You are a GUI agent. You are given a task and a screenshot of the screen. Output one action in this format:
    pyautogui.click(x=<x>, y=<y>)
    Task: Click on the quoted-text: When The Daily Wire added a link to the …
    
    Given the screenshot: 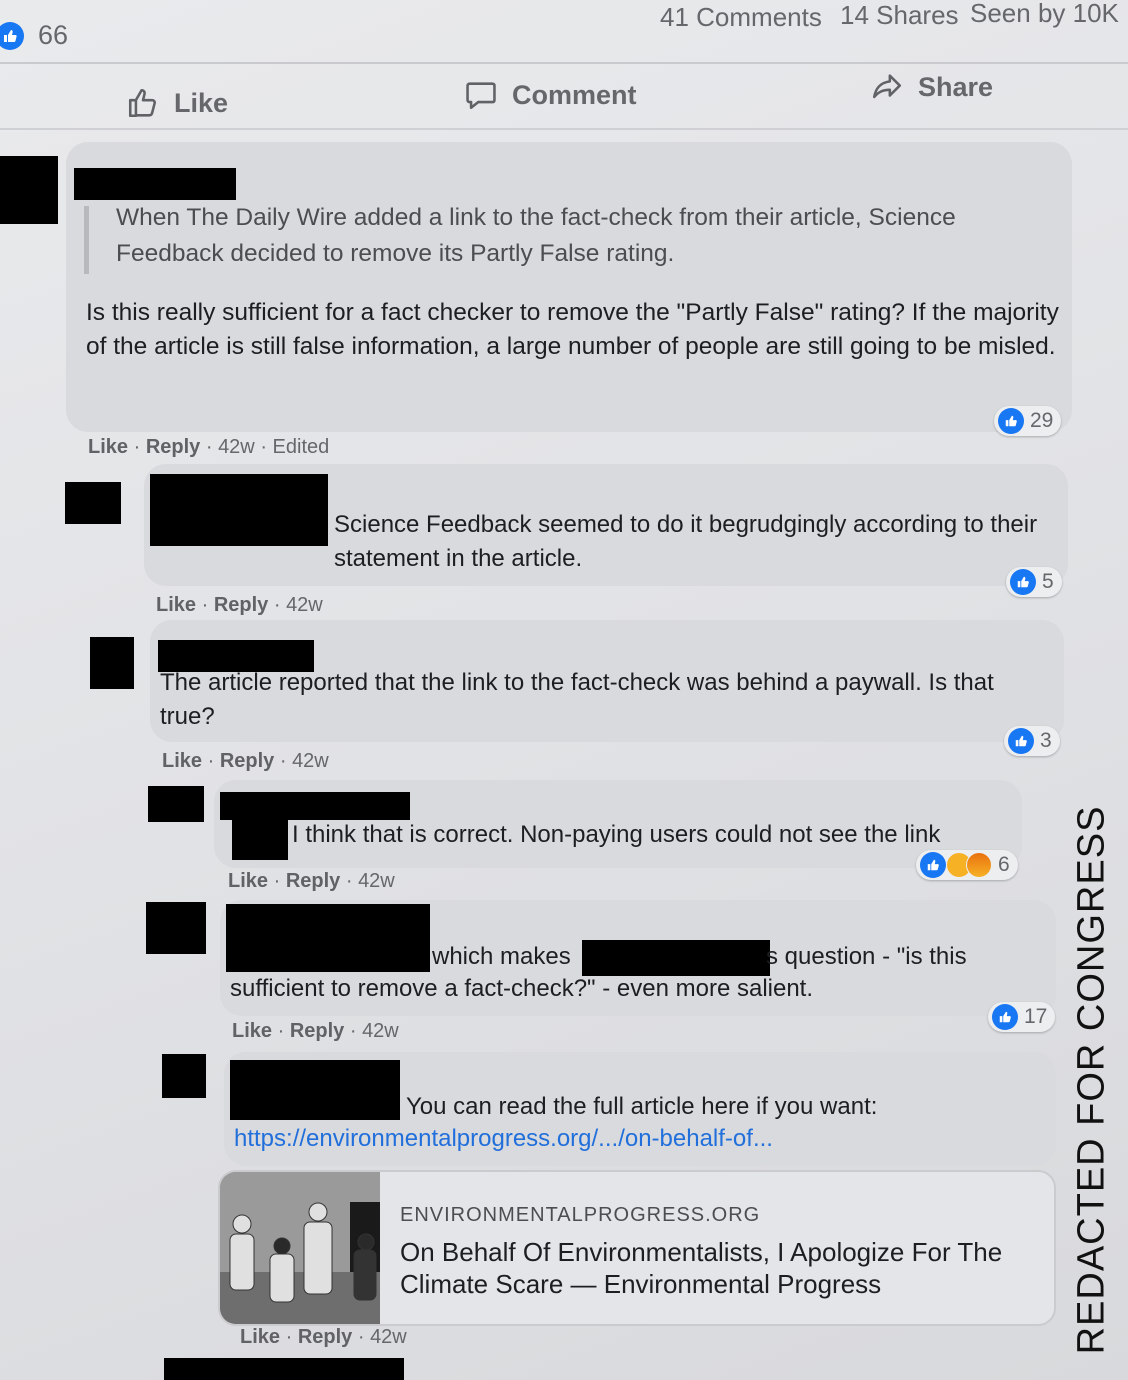 What is the action you would take?
    pyautogui.click(x=536, y=235)
    